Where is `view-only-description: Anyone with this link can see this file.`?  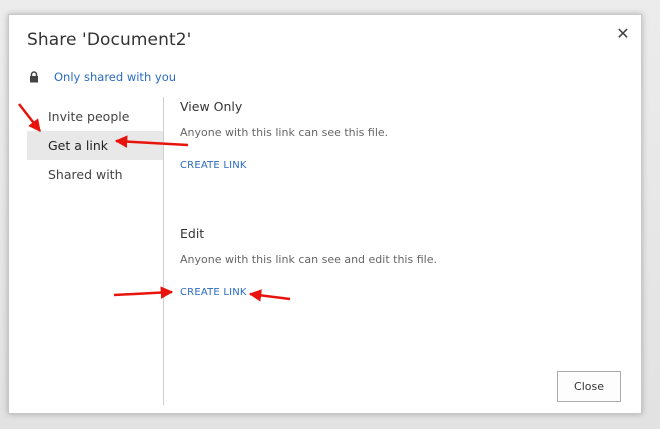 view-only-description: Anyone with this link can see this file. is located at coordinates (284, 132).